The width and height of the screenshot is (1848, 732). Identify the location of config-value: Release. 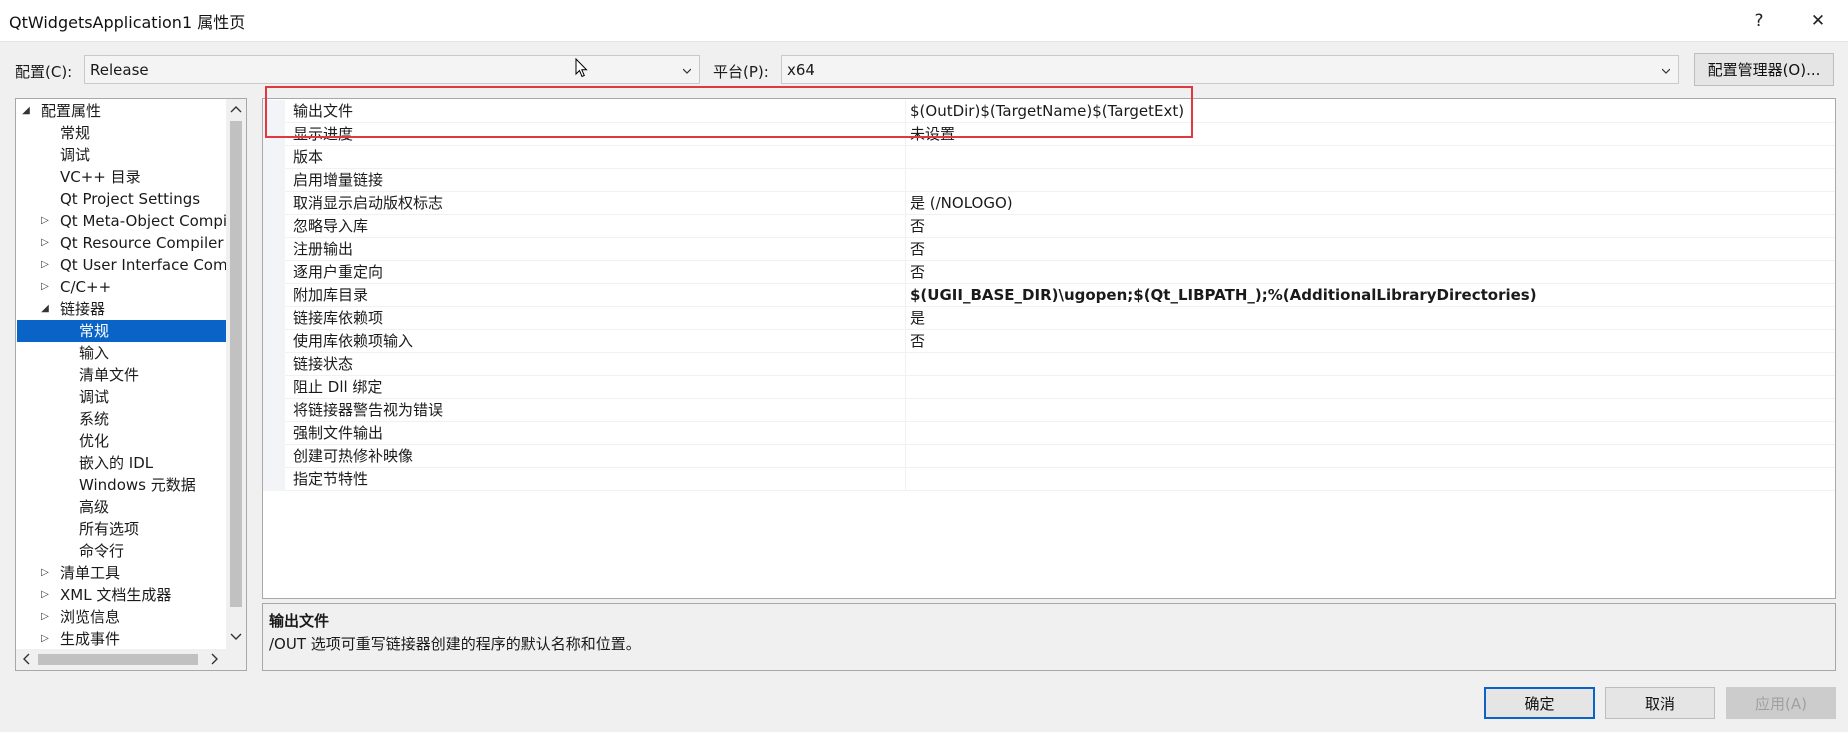
(119, 70).